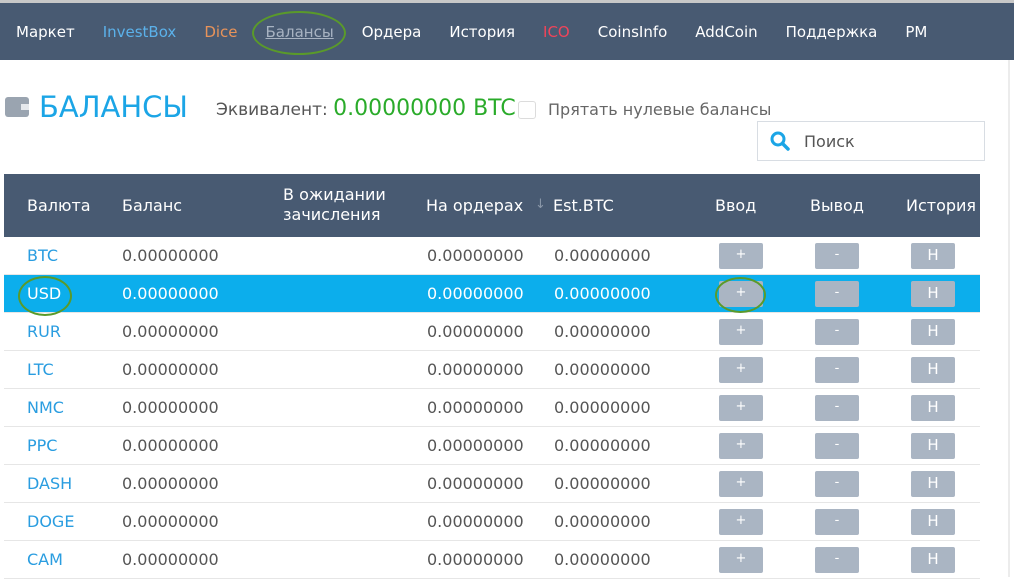  I want to click on search-input: Поиск, so click(871, 141).